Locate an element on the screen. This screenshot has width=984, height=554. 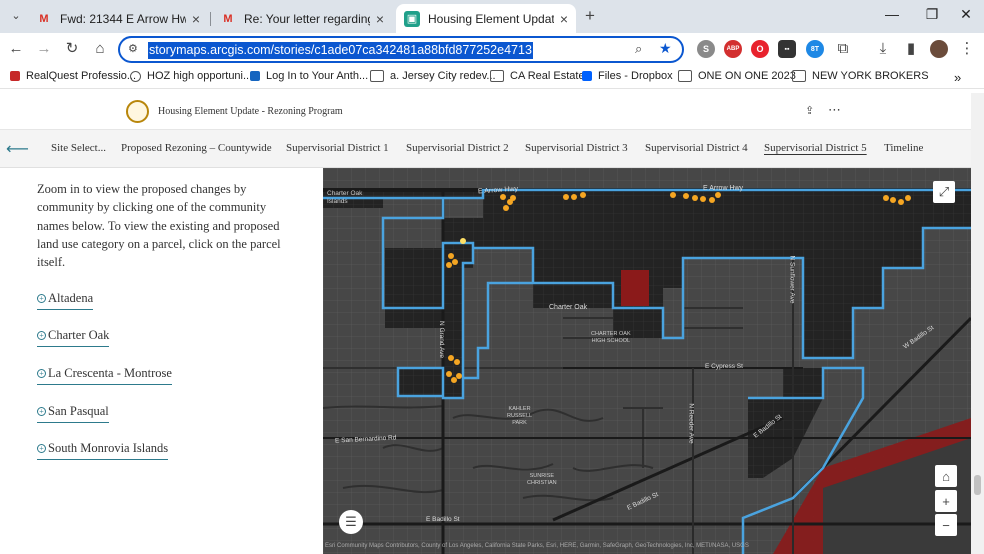
rezoning-area-grand is located at coordinates (420, 382).